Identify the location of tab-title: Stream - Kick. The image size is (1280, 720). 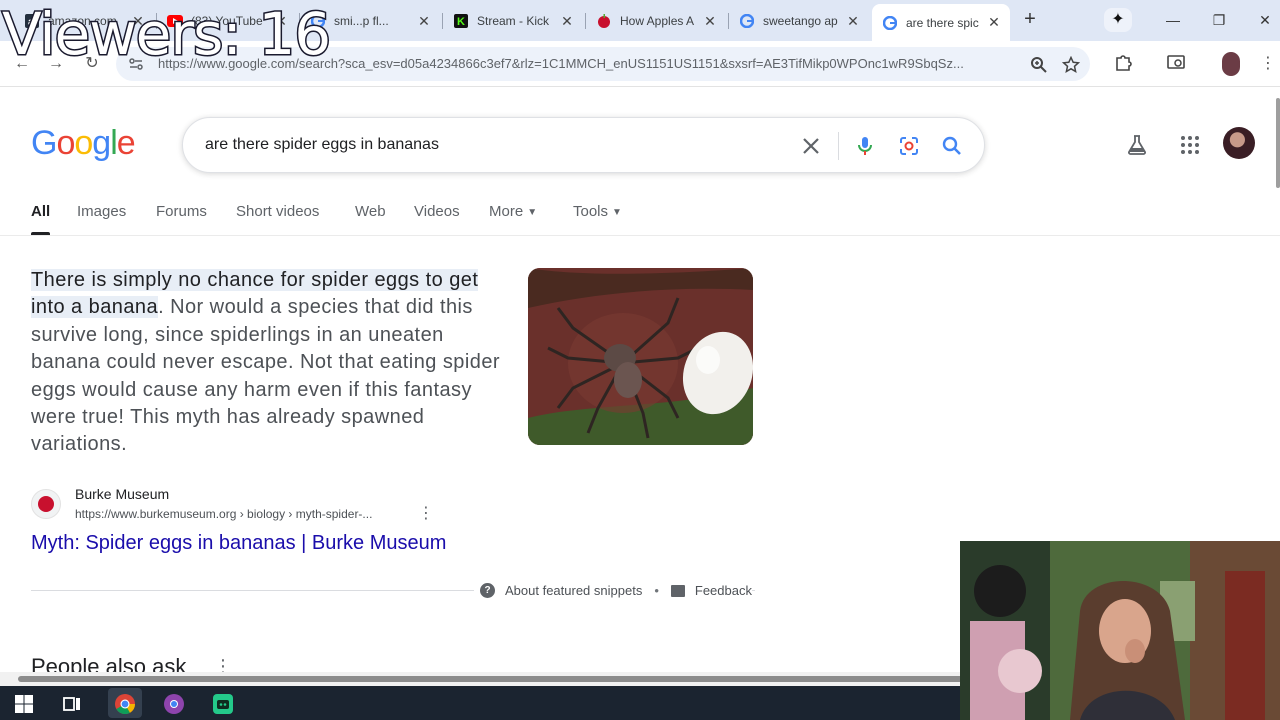
(513, 21).